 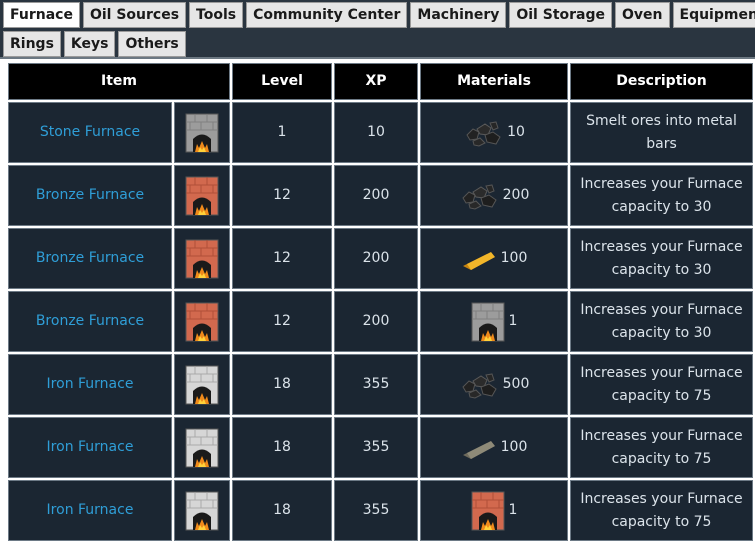 What do you see at coordinates (282, 132) in the screenshot?
I see `level-value: 1` at bounding box center [282, 132].